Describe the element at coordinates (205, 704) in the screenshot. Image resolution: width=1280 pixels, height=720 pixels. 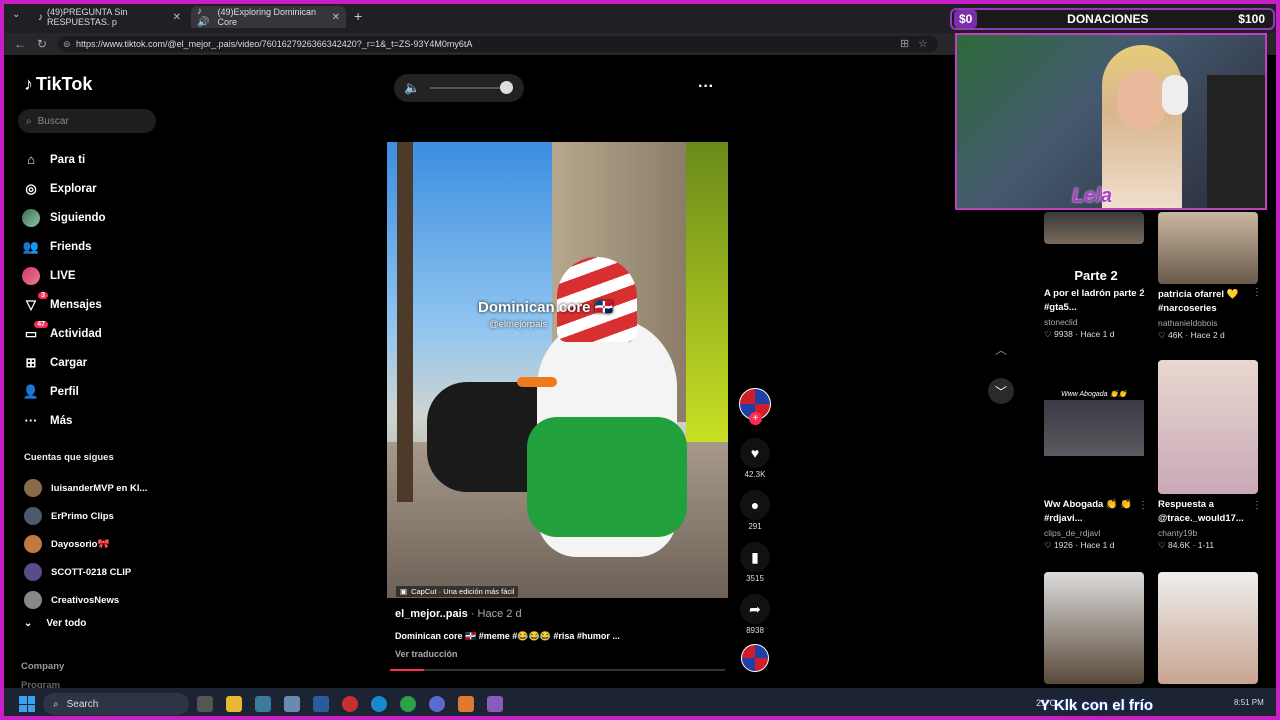
I see `task-view-icon` at that location.